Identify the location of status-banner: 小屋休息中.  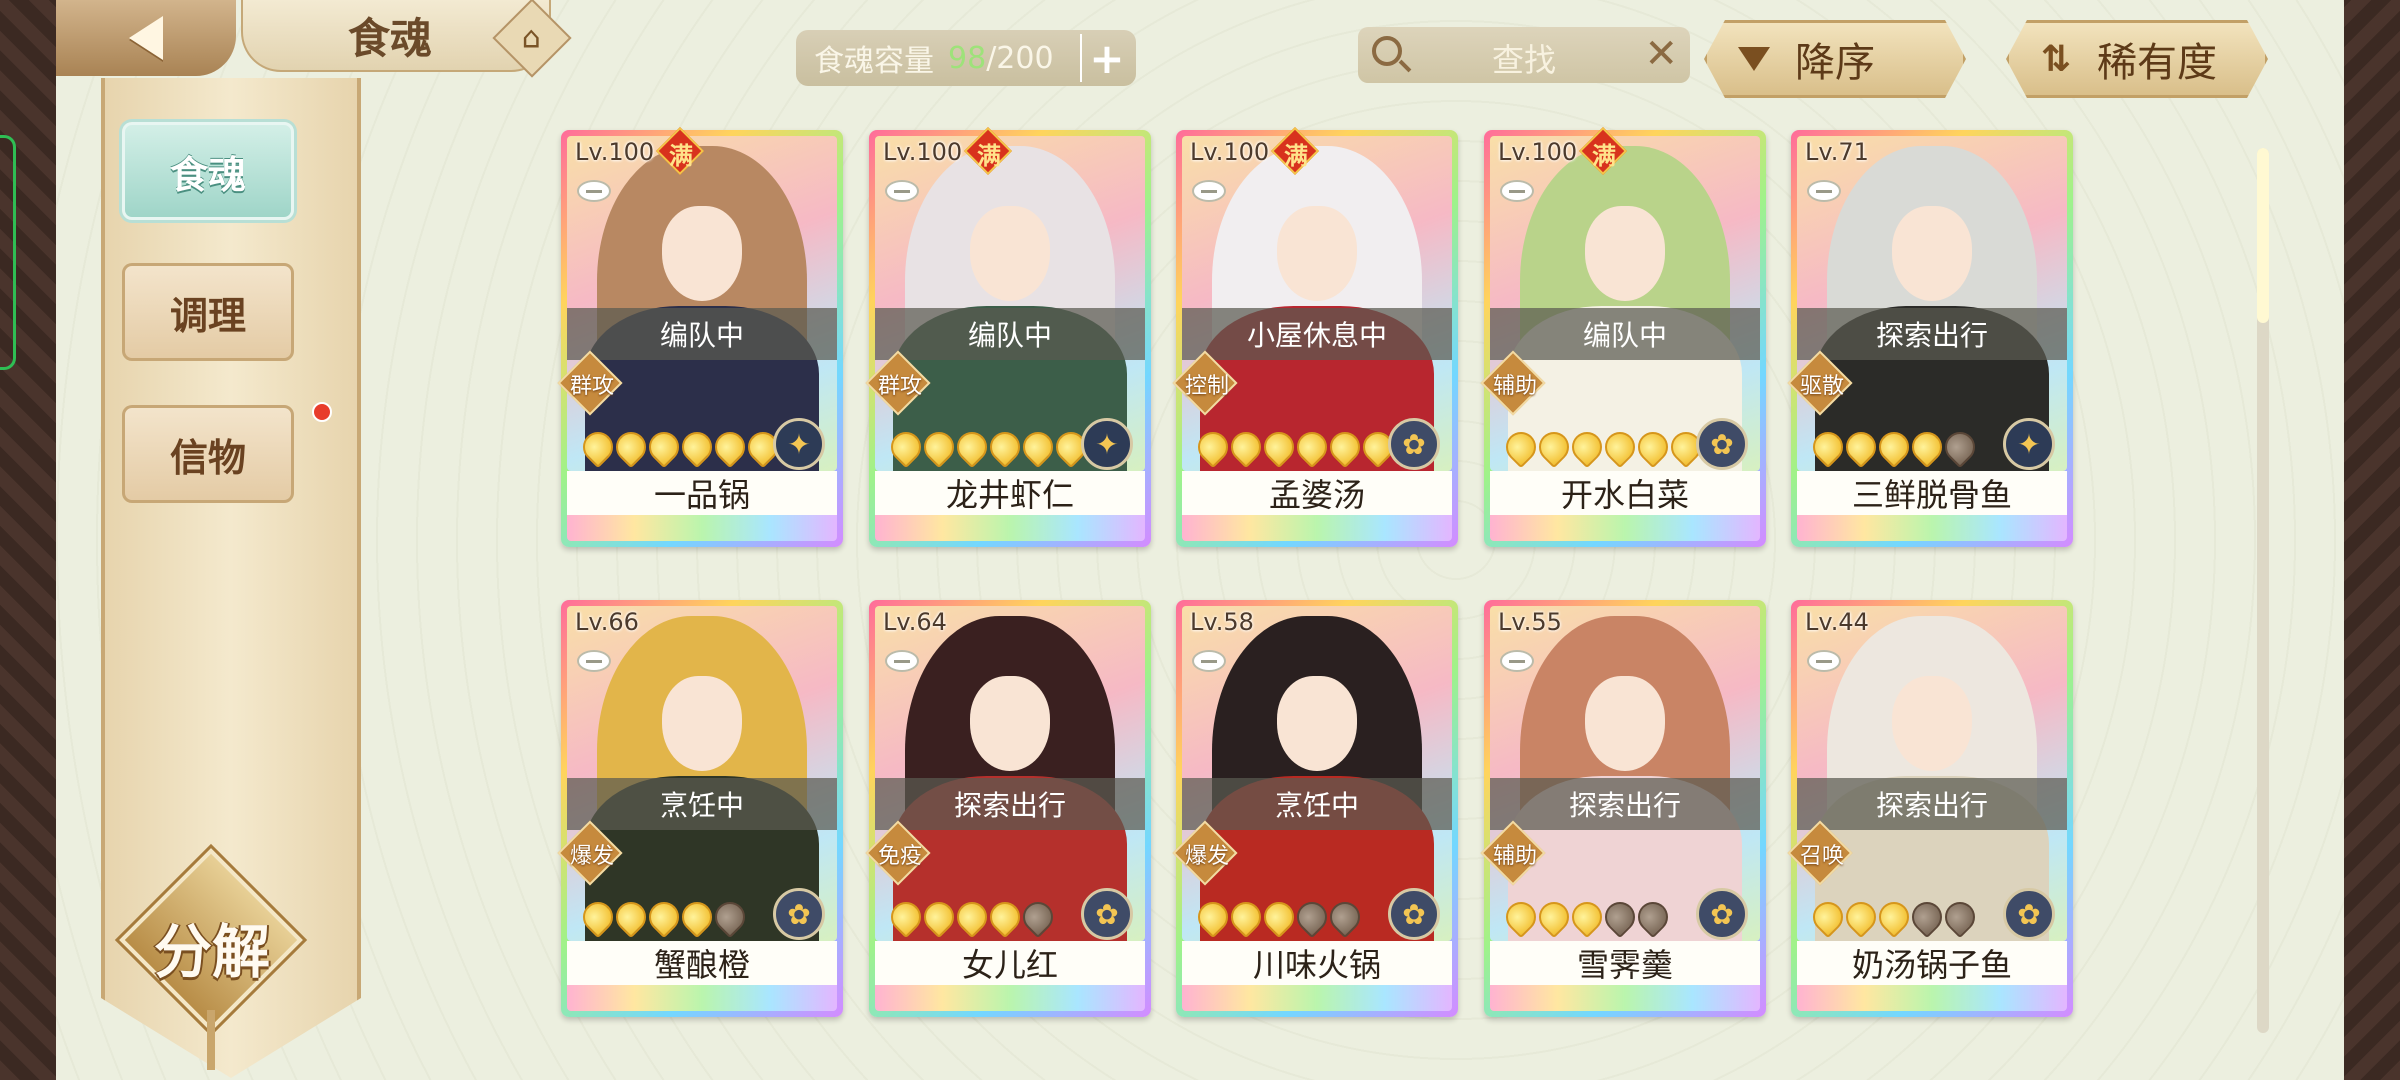
(1317, 334).